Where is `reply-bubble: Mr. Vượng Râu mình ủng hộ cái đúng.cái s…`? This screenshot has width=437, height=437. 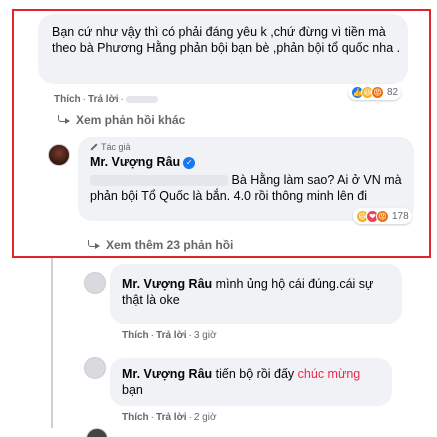
reply-bubble: Mr. Vượng Râu mình ủng hộ cái đúng.cái s… is located at coordinates (256, 294).